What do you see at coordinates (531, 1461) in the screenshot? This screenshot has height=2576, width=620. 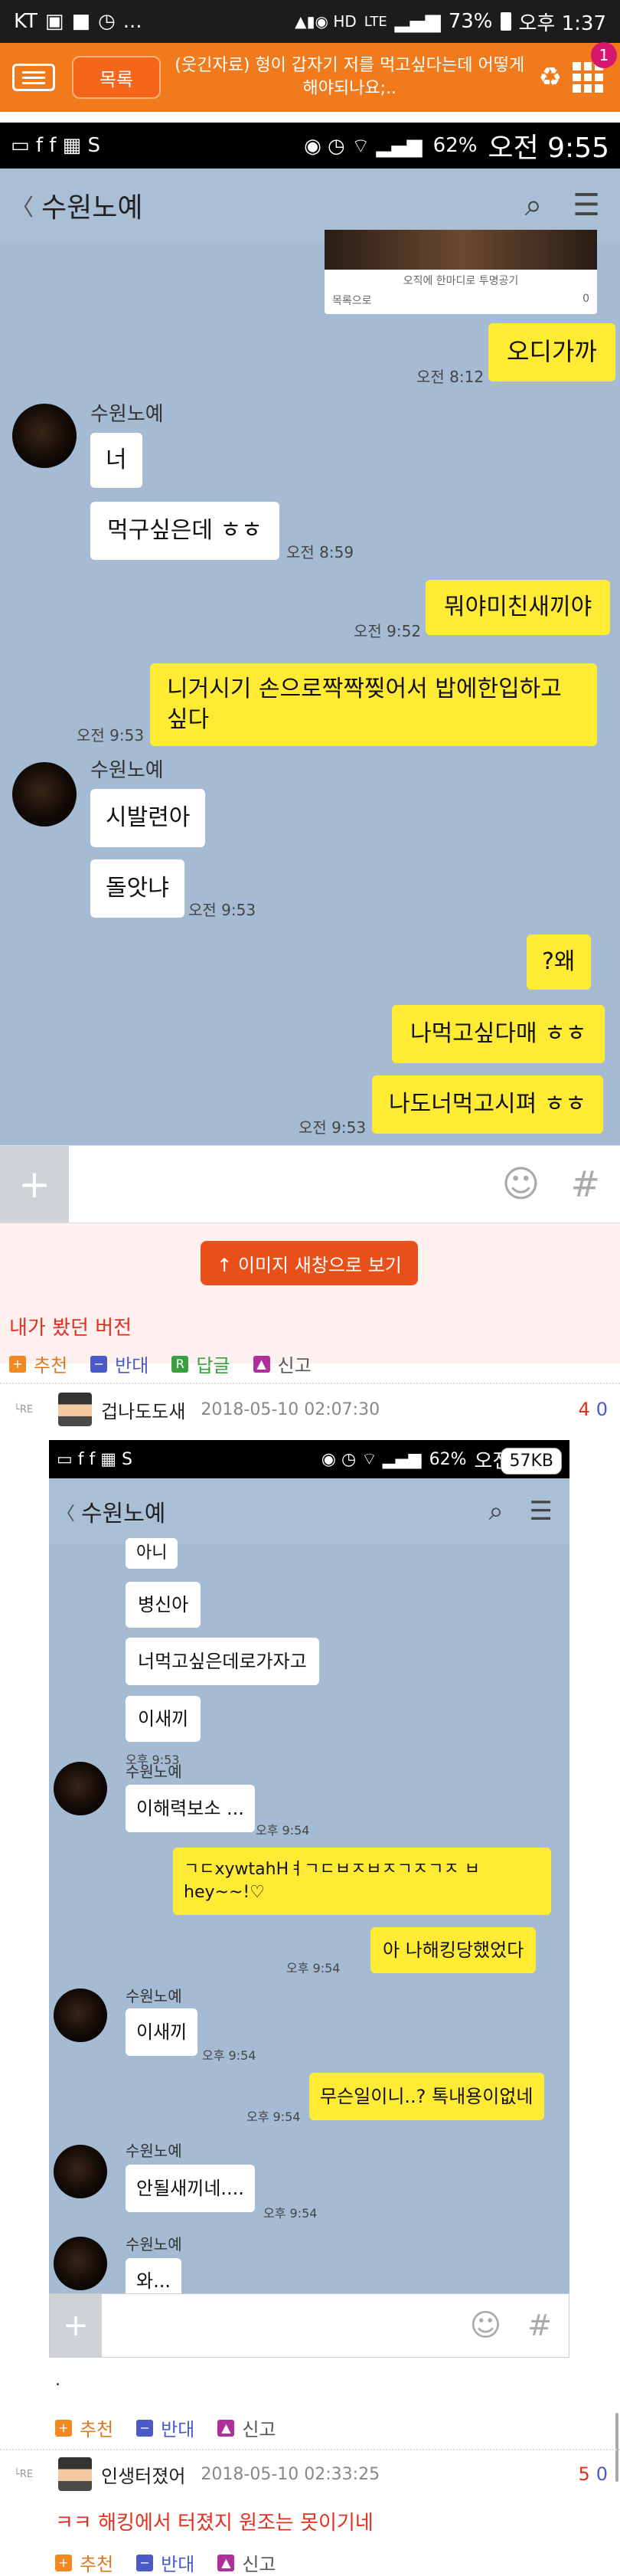 I see `size-badge: 57KB` at bounding box center [531, 1461].